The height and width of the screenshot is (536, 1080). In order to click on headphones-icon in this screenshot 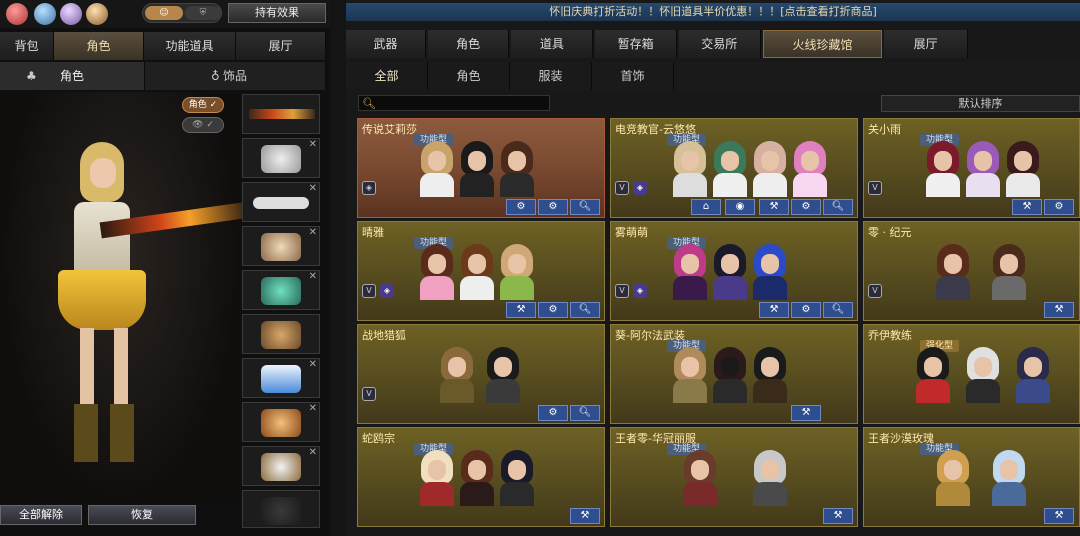, I will do `click(281, 159)`.